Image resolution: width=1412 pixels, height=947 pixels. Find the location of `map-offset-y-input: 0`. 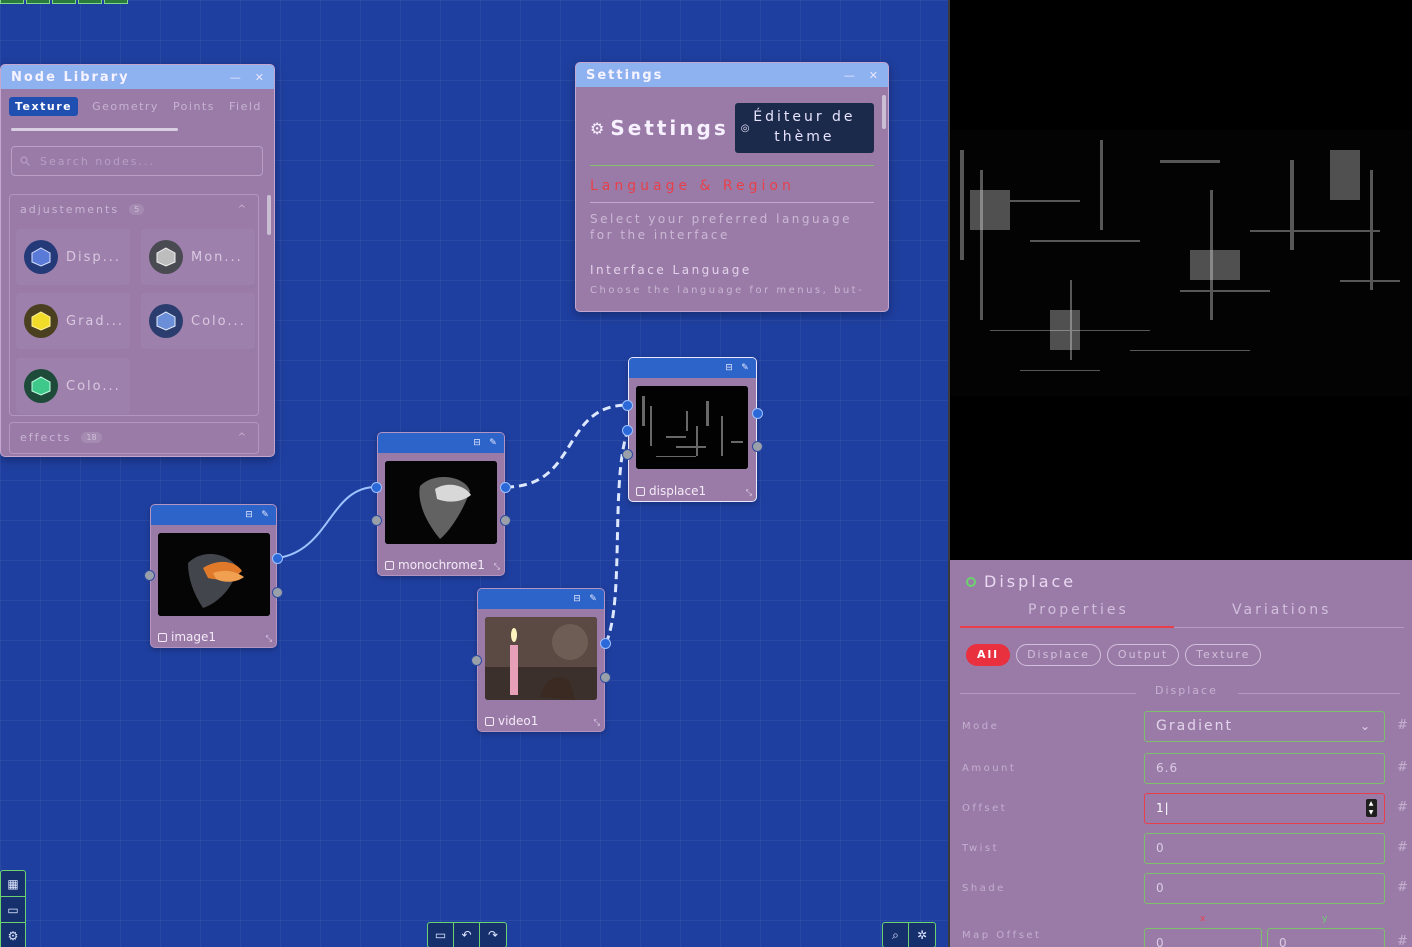

map-offset-y-input: 0 is located at coordinates (1326, 937).